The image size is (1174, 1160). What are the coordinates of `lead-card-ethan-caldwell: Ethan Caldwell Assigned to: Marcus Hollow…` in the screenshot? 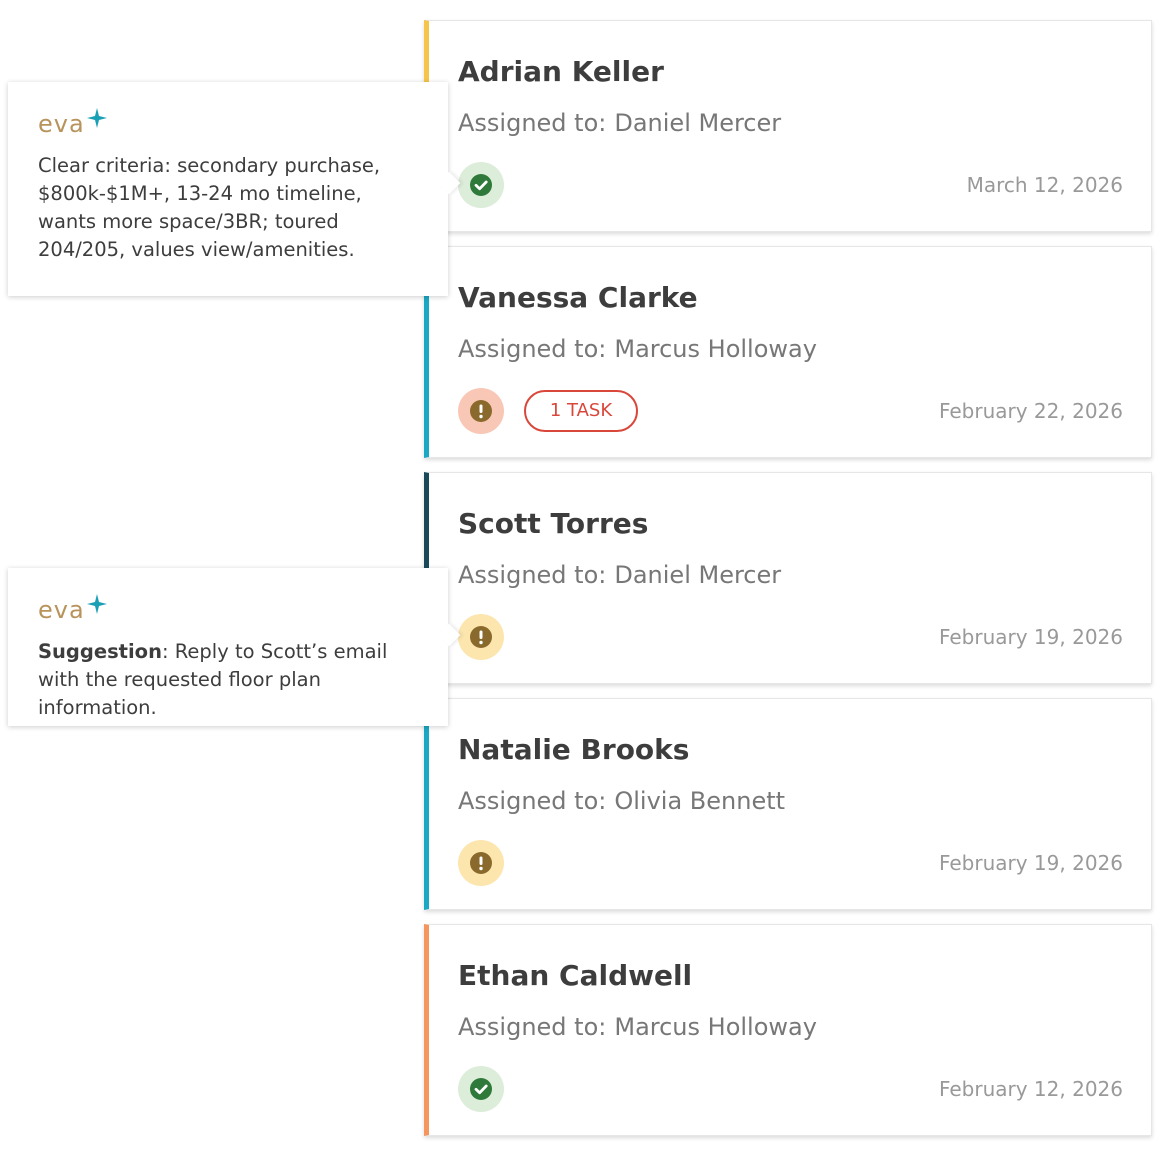 It's located at (788, 1030).